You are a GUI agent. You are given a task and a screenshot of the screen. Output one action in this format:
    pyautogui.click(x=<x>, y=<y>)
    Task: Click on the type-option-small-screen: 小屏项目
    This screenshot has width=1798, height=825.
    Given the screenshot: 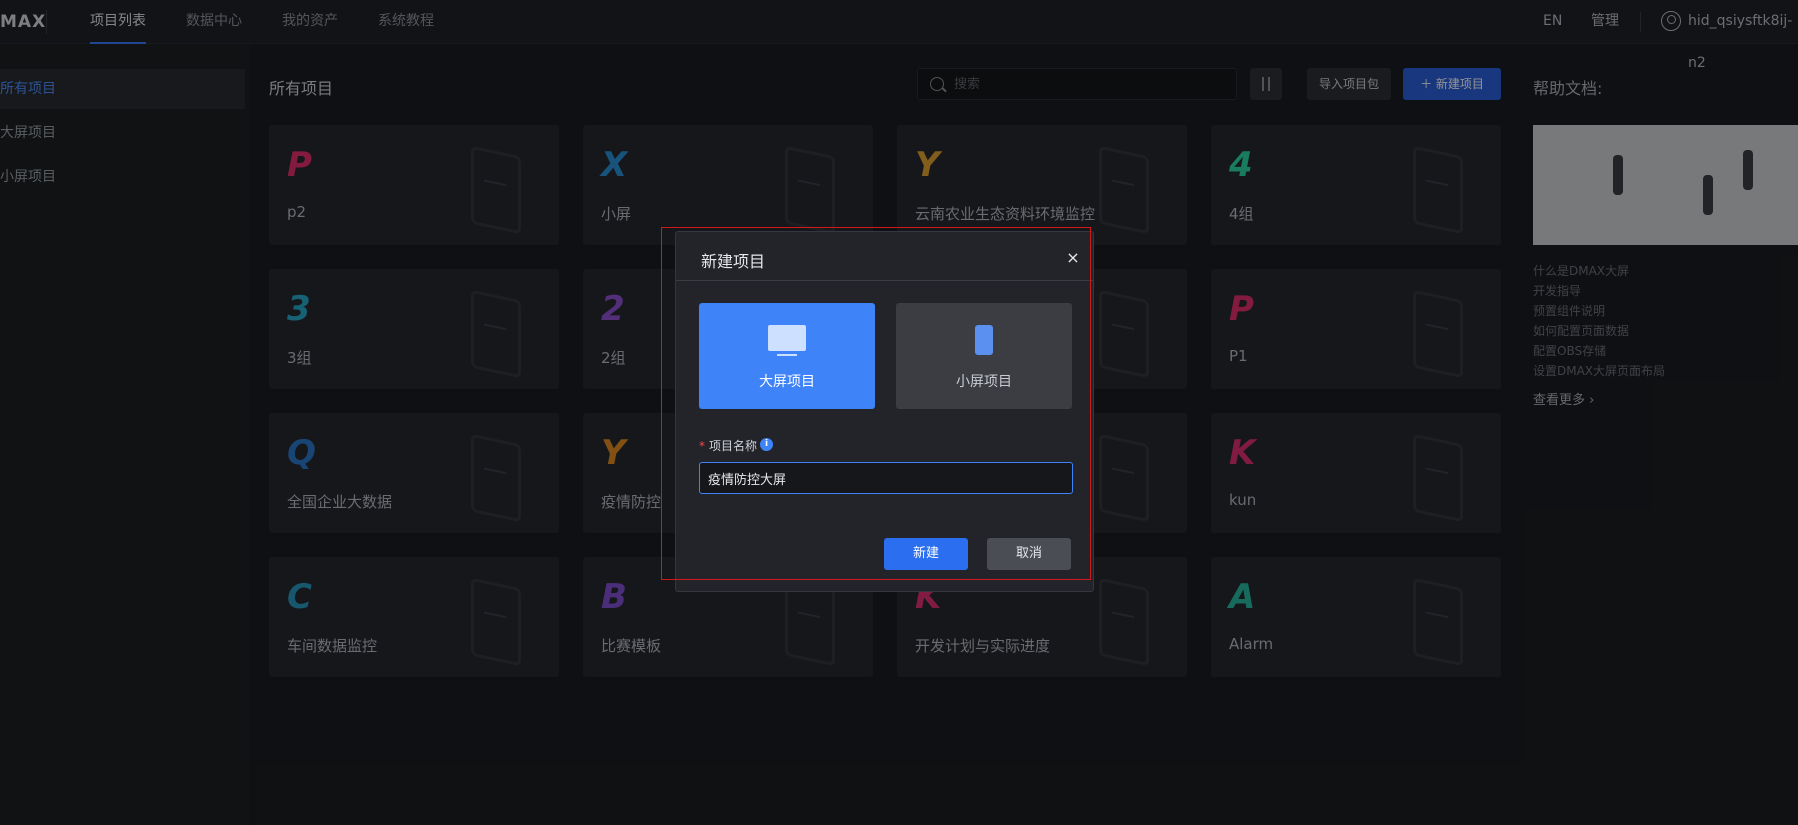 What is the action you would take?
    pyautogui.click(x=984, y=356)
    